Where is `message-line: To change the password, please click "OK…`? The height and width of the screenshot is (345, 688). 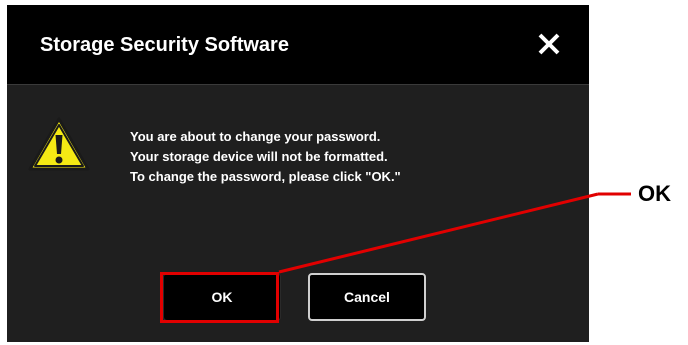 message-line: To change the password, please click "OK… is located at coordinates (265, 176).